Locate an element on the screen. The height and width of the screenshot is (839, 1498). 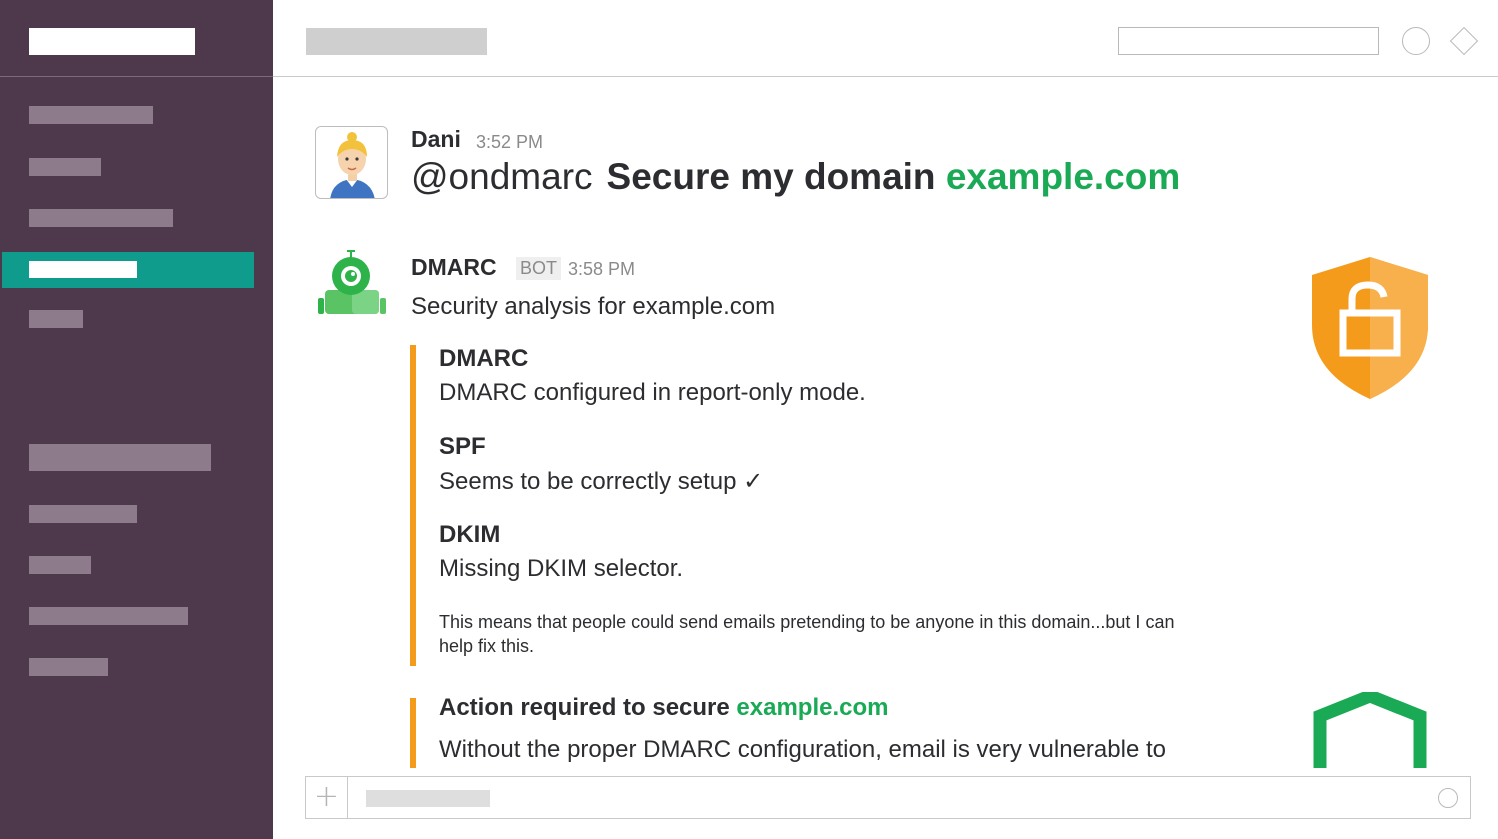
sidebar-divider is located at coordinates (136, 76).